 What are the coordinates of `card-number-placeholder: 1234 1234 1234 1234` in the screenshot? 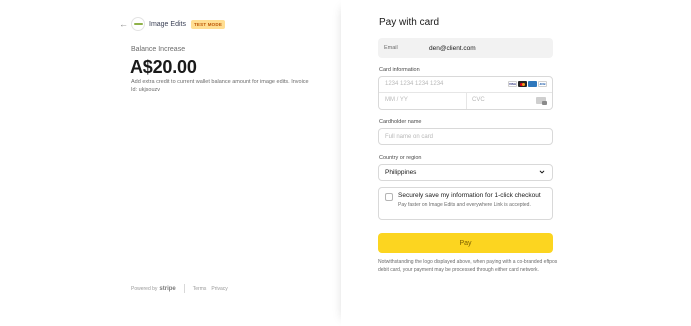 It's located at (414, 84).